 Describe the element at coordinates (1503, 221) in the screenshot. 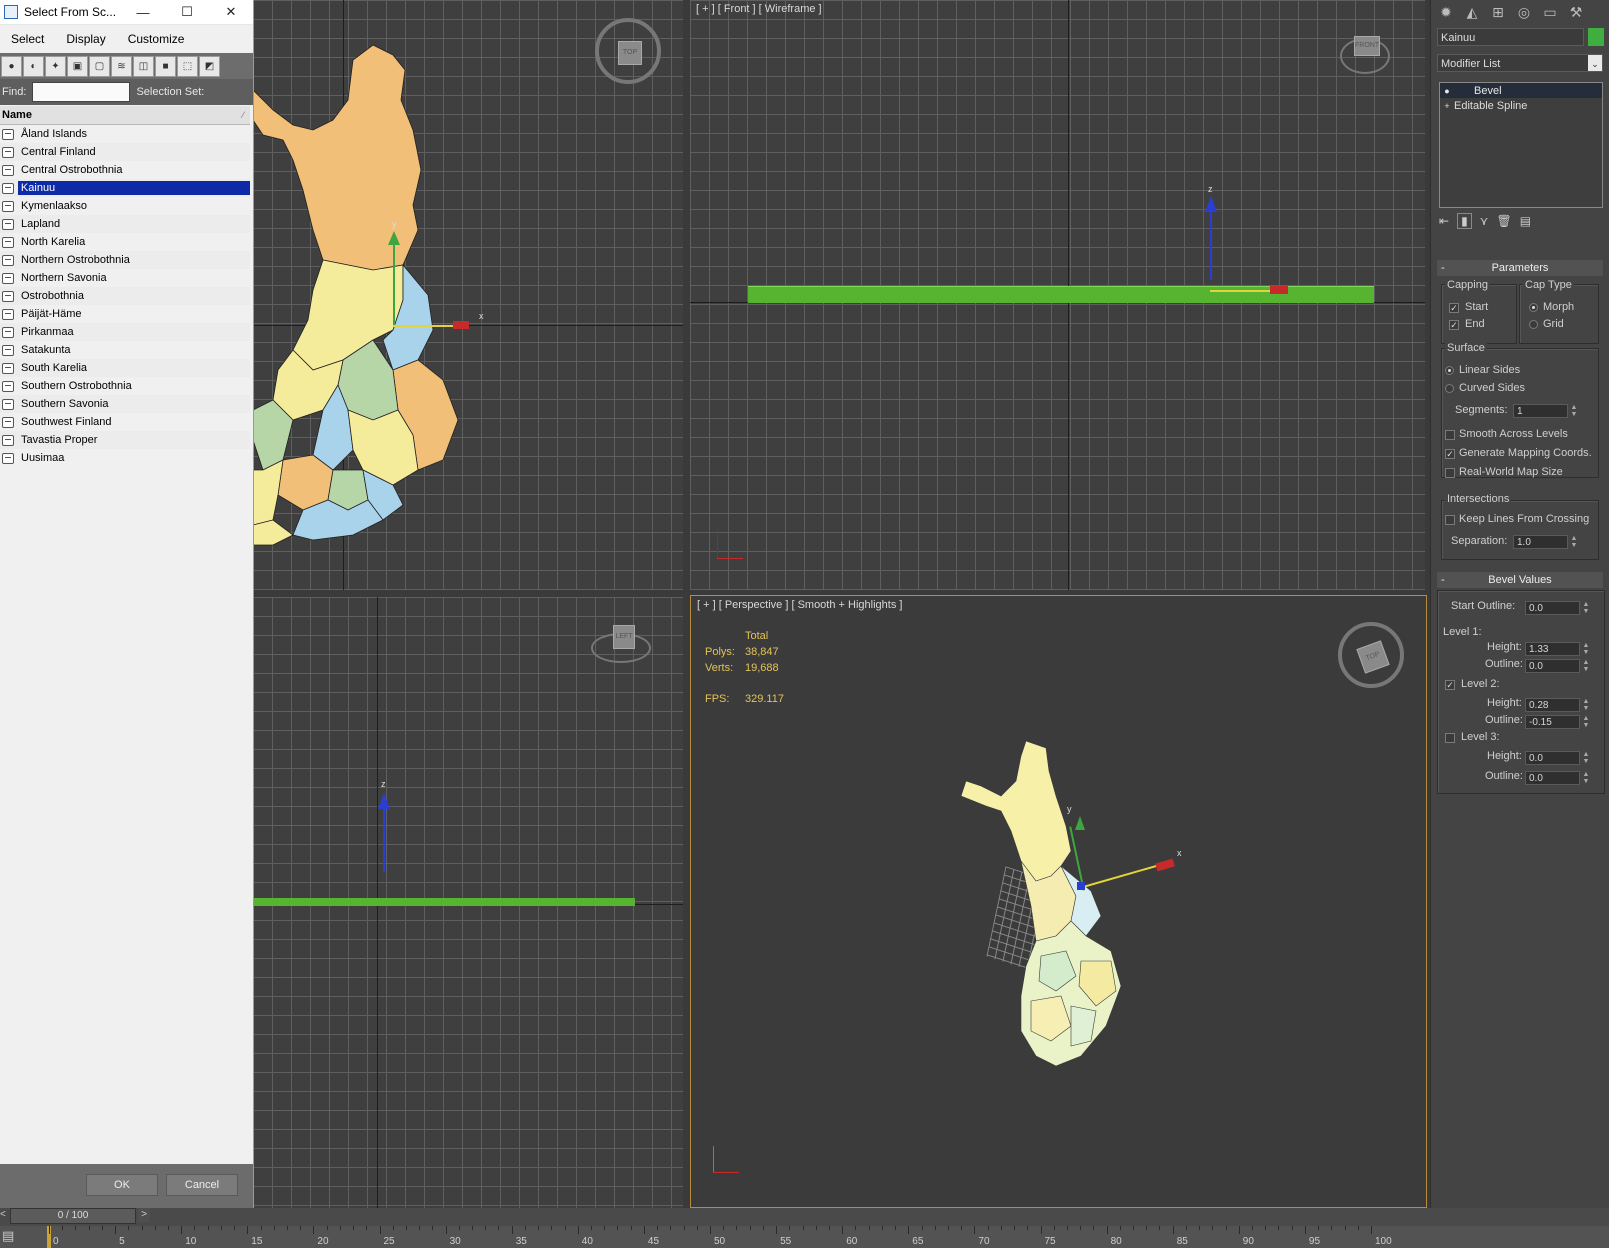

I see `remove-modifier-icon: 🗑` at that location.